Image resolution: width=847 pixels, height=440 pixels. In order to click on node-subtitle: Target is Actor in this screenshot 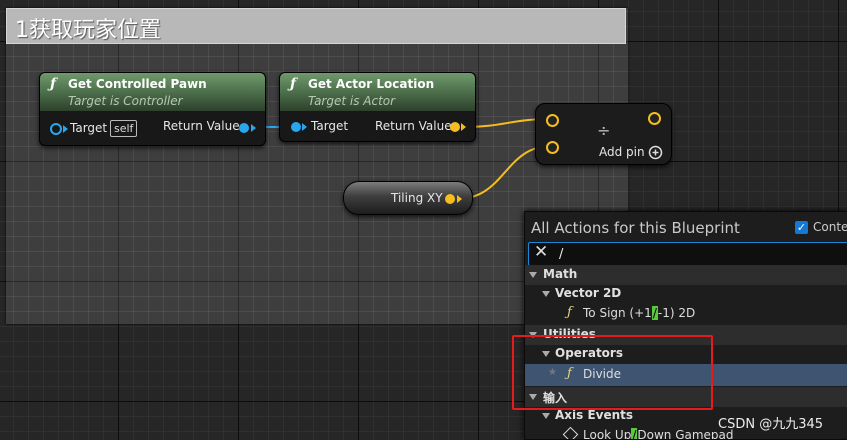, I will do `click(352, 101)`.